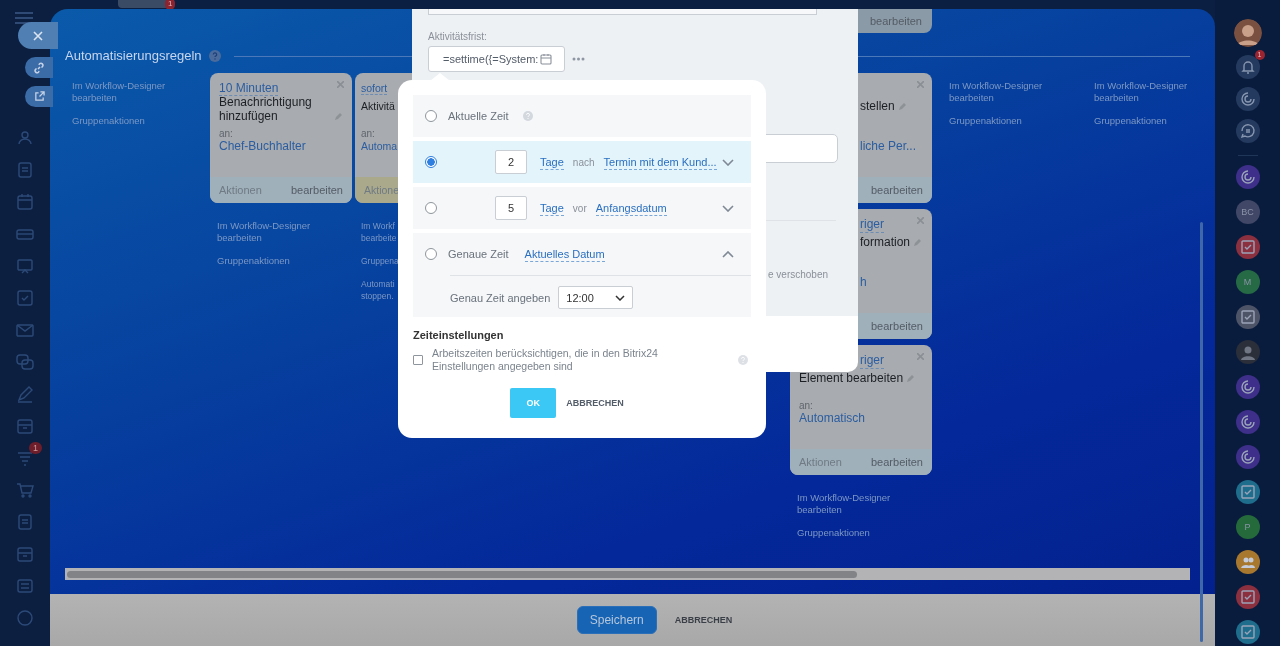 This screenshot has width=1280, height=646. What do you see at coordinates (25, 362) in the screenshot?
I see `chat-icon` at bounding box center [25, 362].